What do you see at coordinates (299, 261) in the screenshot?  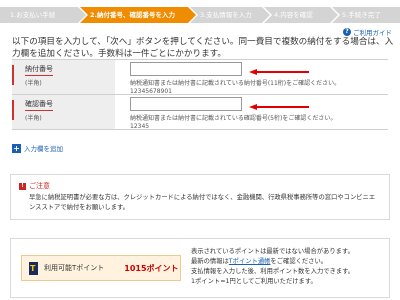 I see `t-point-info-suffix: をご確認ください。` at bounding box center [299, 261].